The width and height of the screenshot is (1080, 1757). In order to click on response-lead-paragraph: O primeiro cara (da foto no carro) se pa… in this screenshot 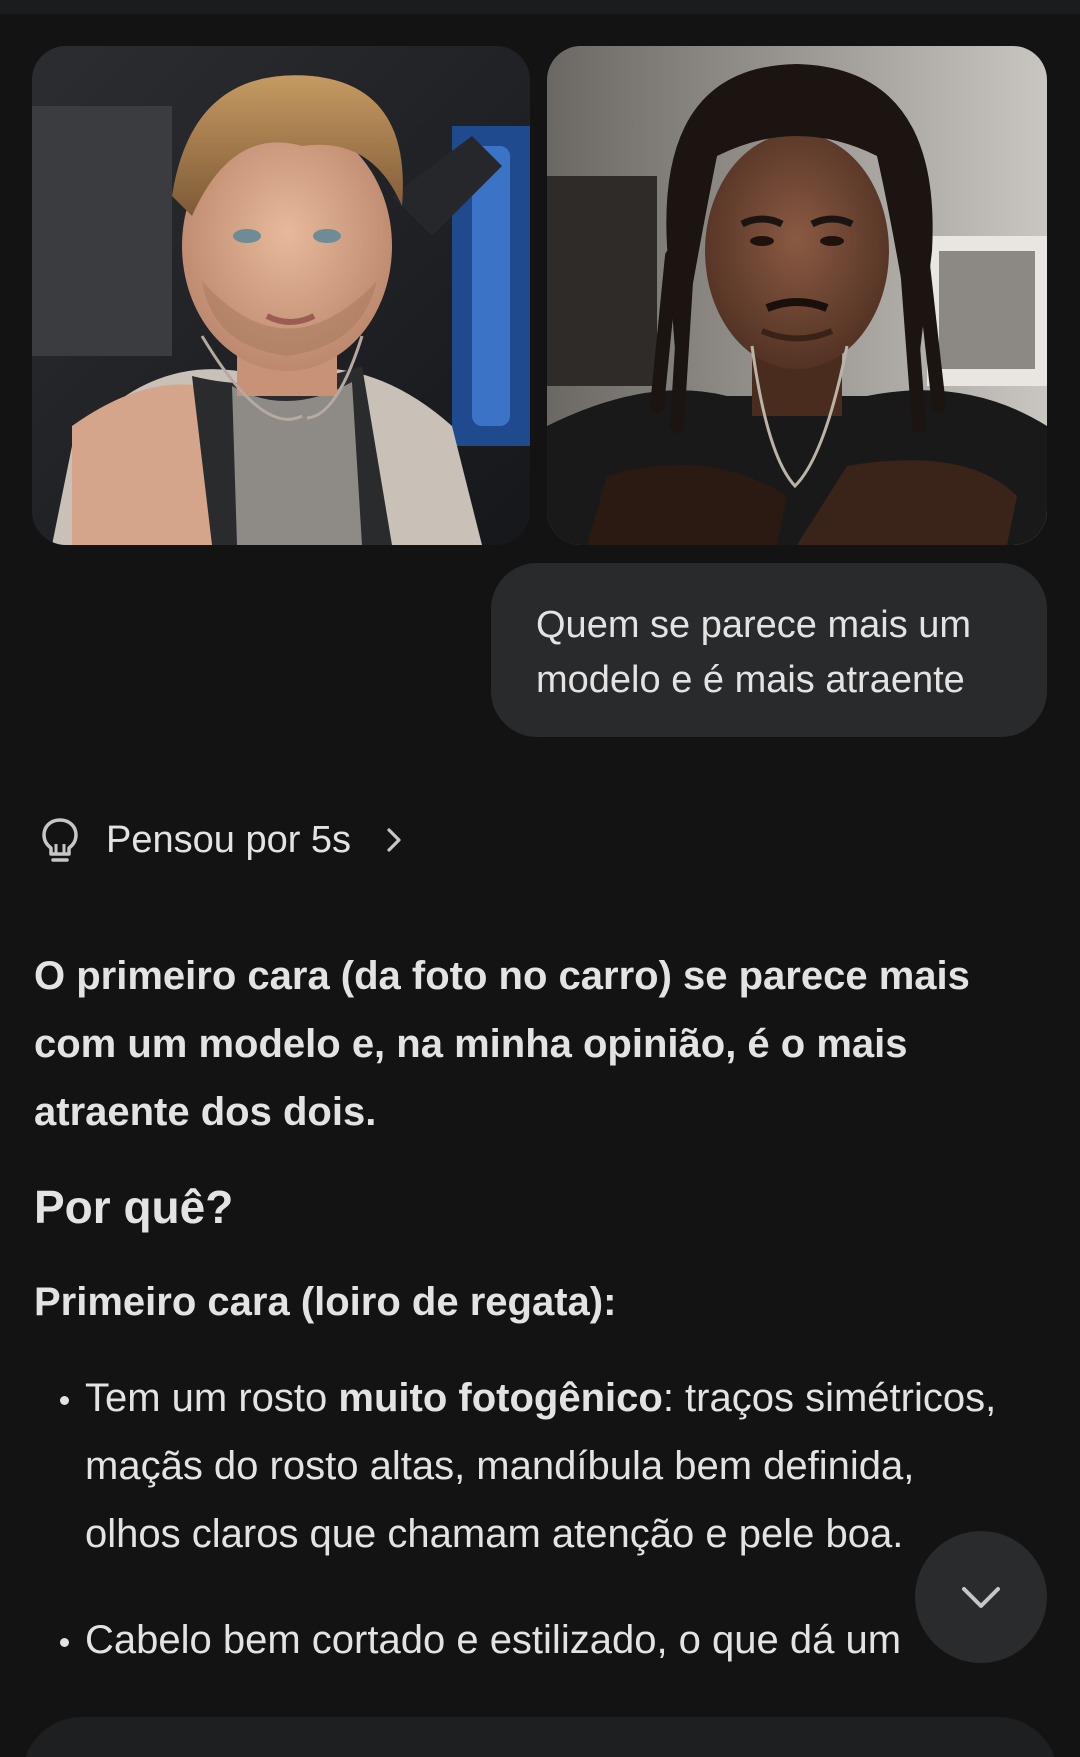, I will do `click(502, 1044)`.